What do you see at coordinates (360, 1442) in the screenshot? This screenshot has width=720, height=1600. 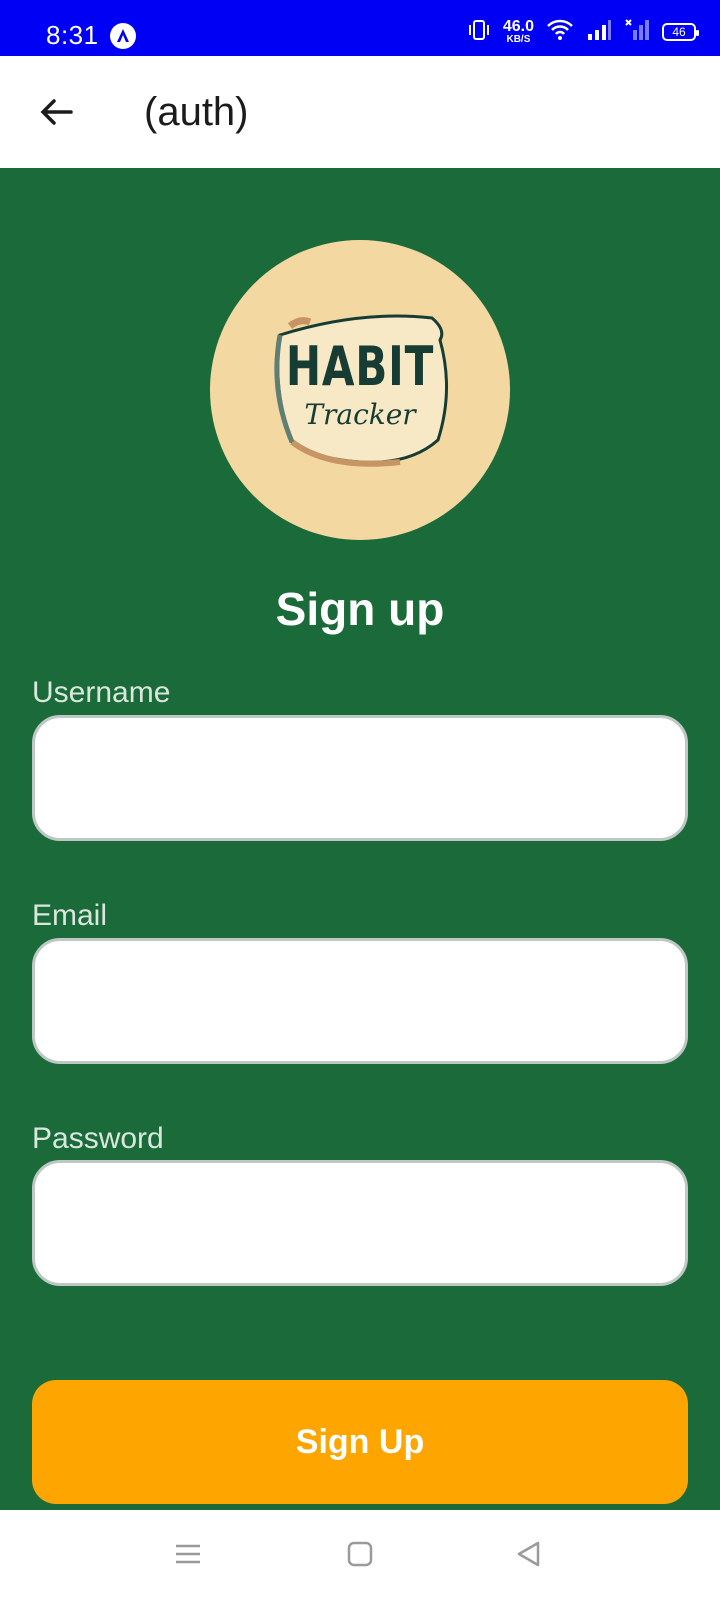 I see `signup-button: Sign Up` at bounding box center [360, 1442].